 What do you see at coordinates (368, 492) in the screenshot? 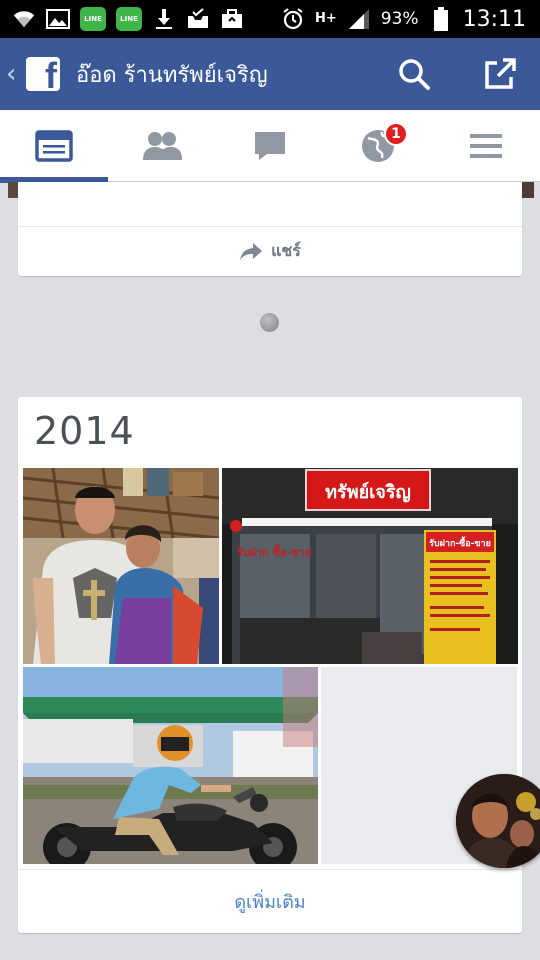
I see `shop-sign-text: ทรัพย์เจริญ` at bounding box center [368, 492].